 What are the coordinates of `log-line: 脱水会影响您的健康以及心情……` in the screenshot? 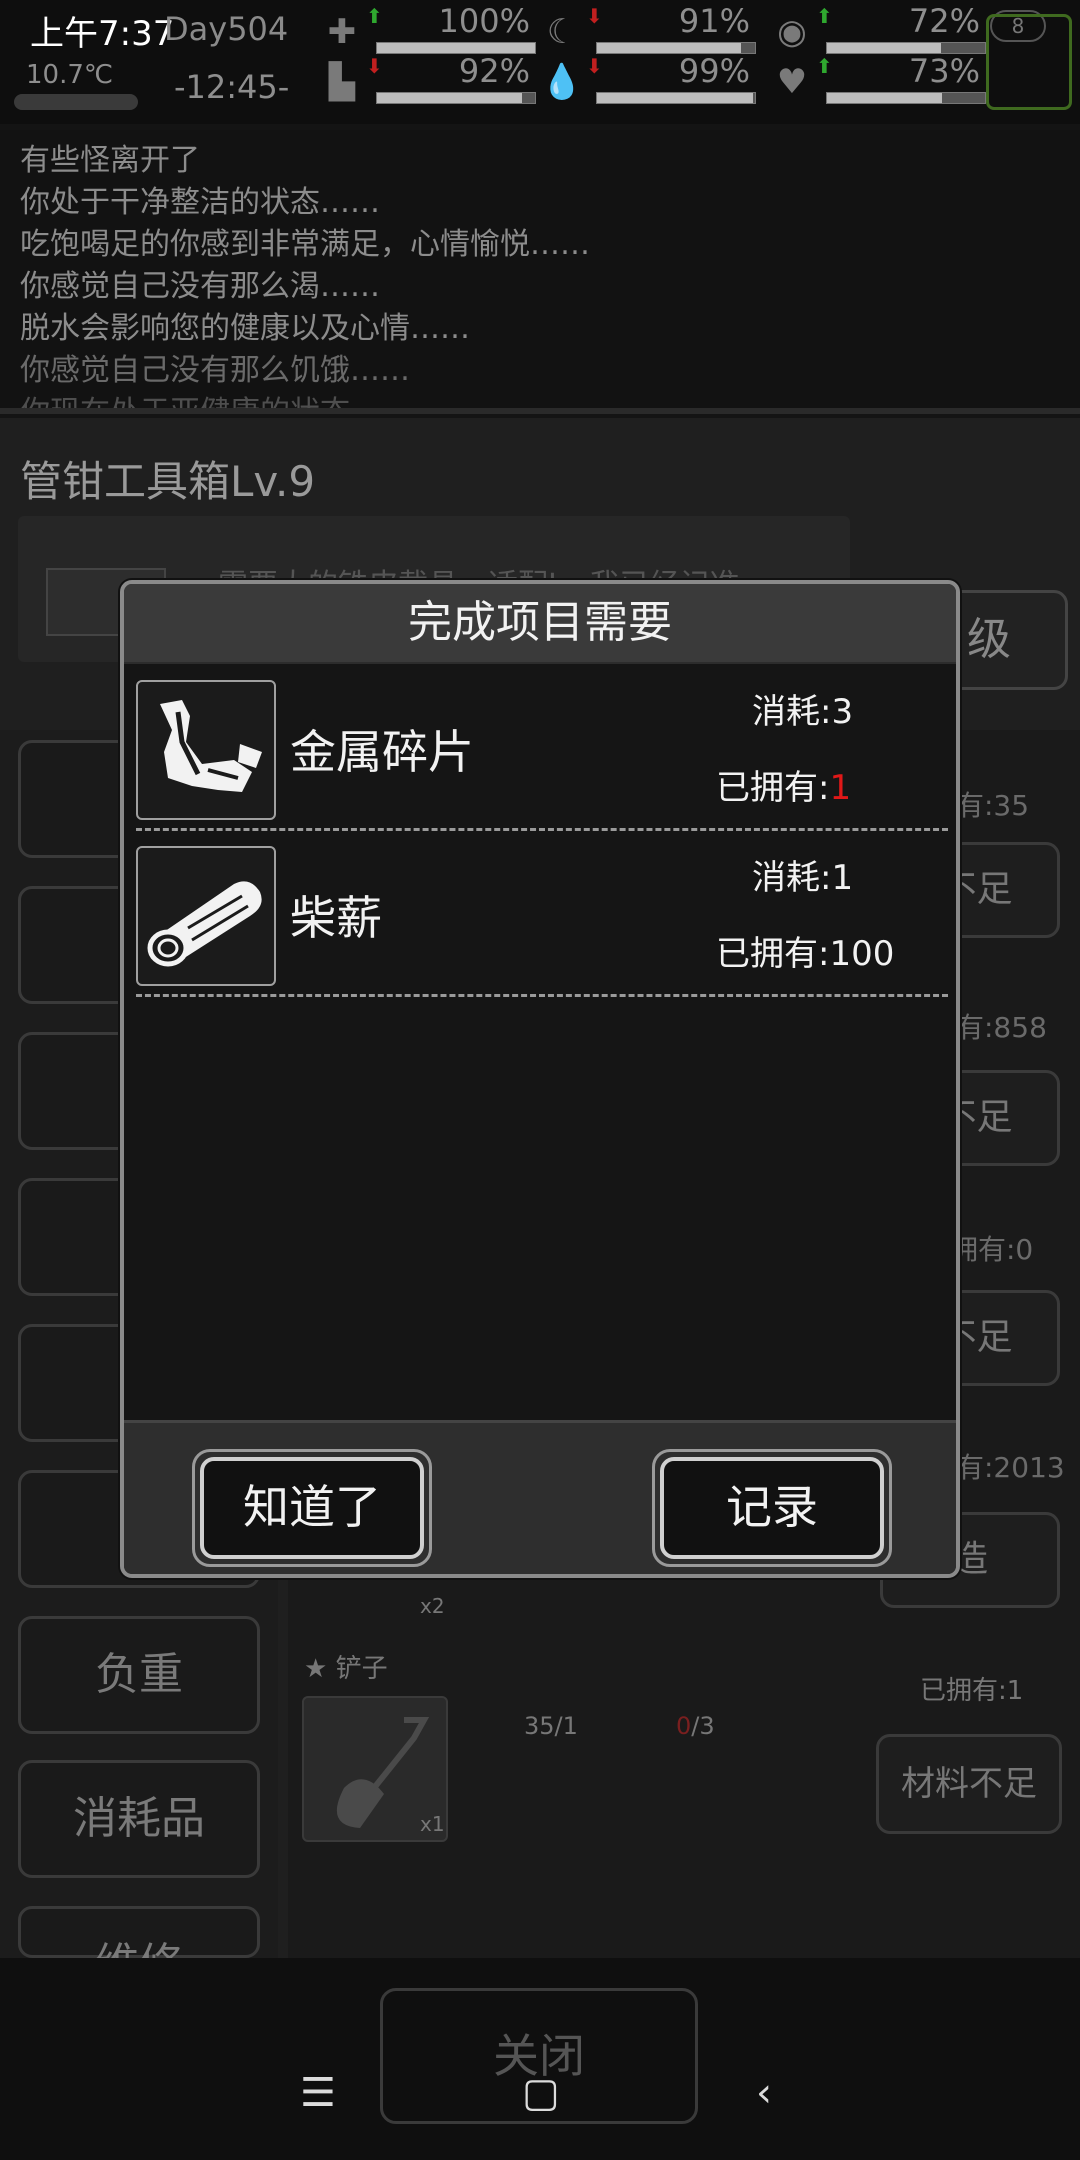 It's located at (245, 328).